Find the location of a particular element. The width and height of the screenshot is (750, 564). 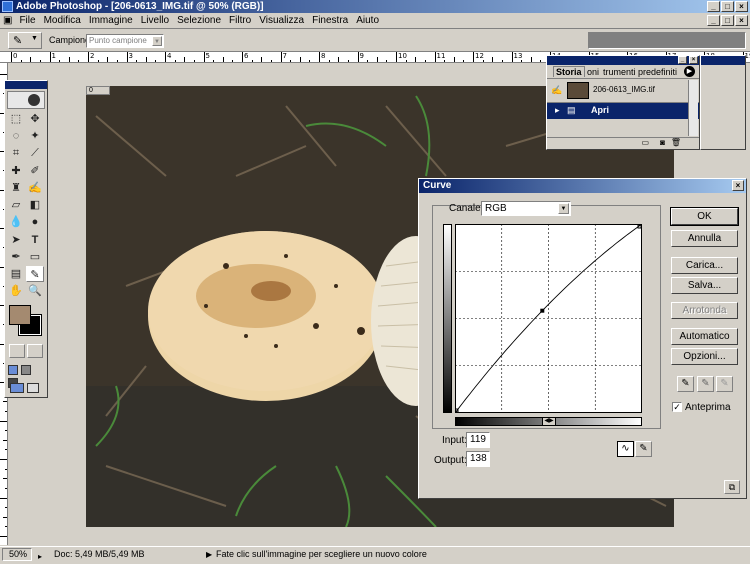

history-item-apri: ▸ ▤ Apri is located at coordinates (623, 111).